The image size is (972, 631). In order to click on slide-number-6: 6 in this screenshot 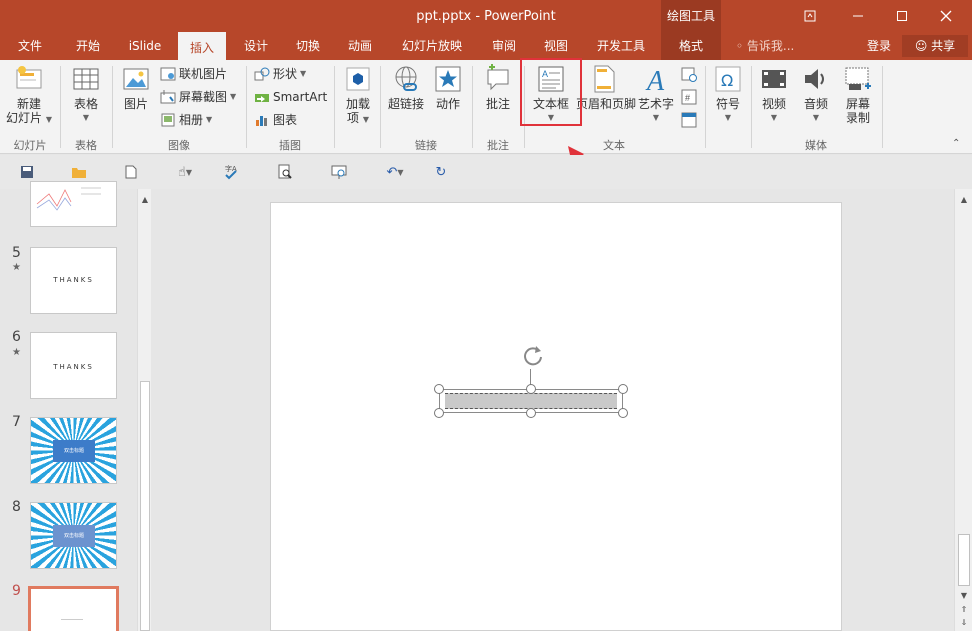, I will do `click(16, 337)`.